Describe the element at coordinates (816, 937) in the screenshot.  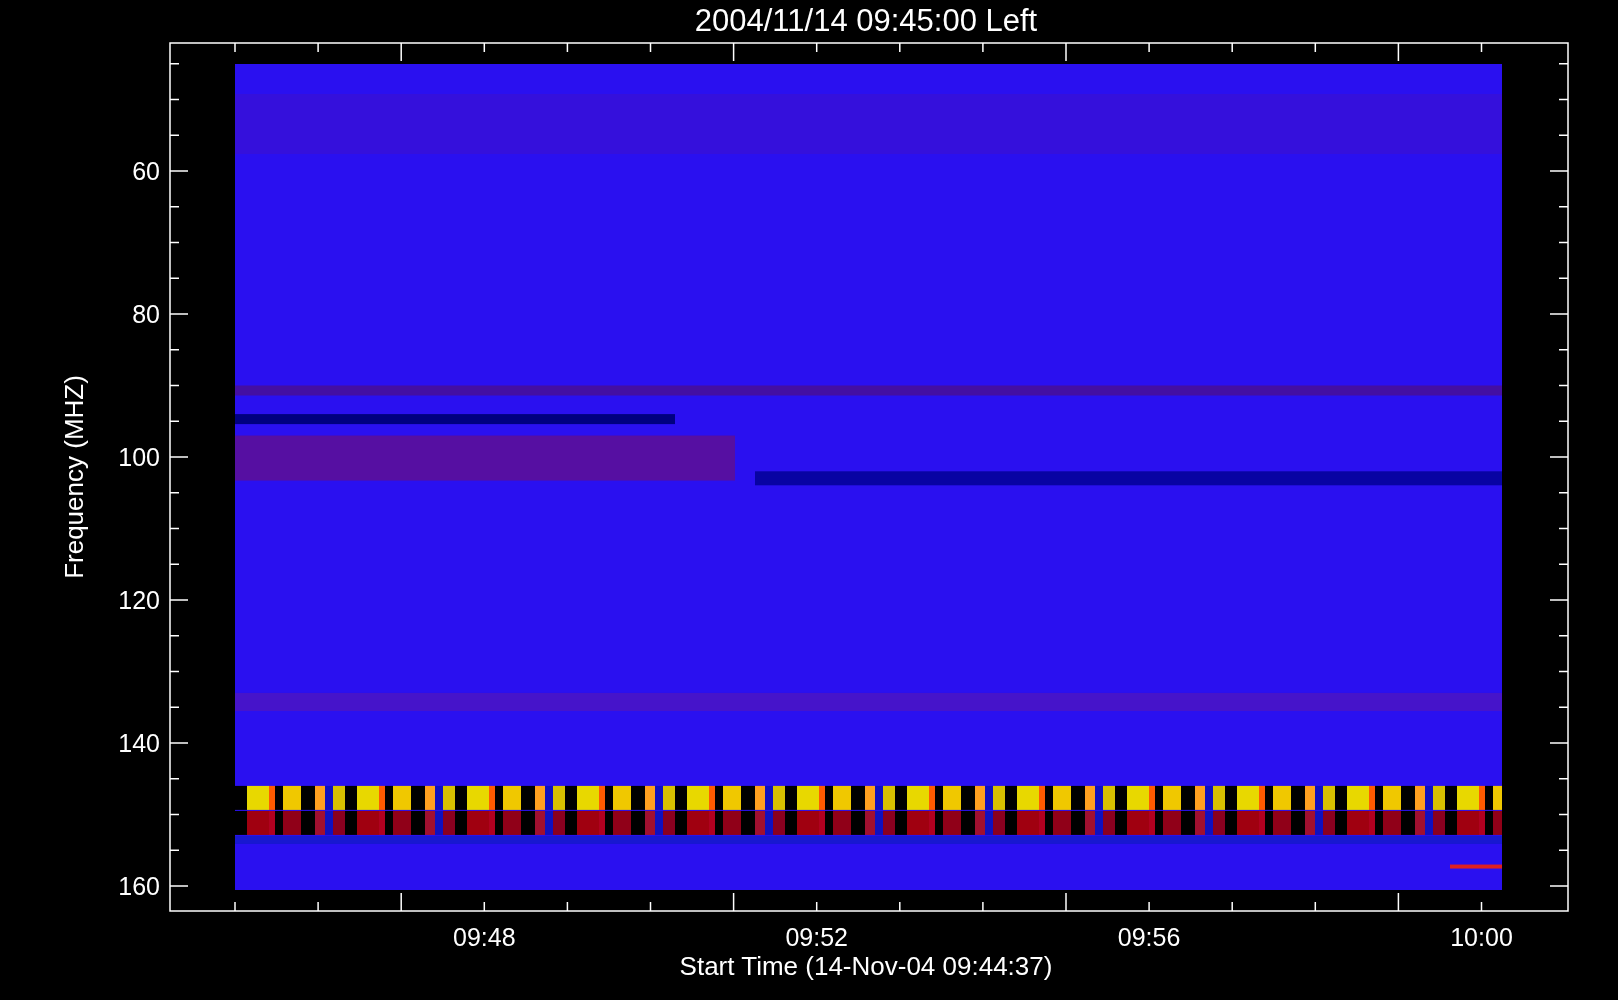
I see `x-tick-label: 09:52` at that location.